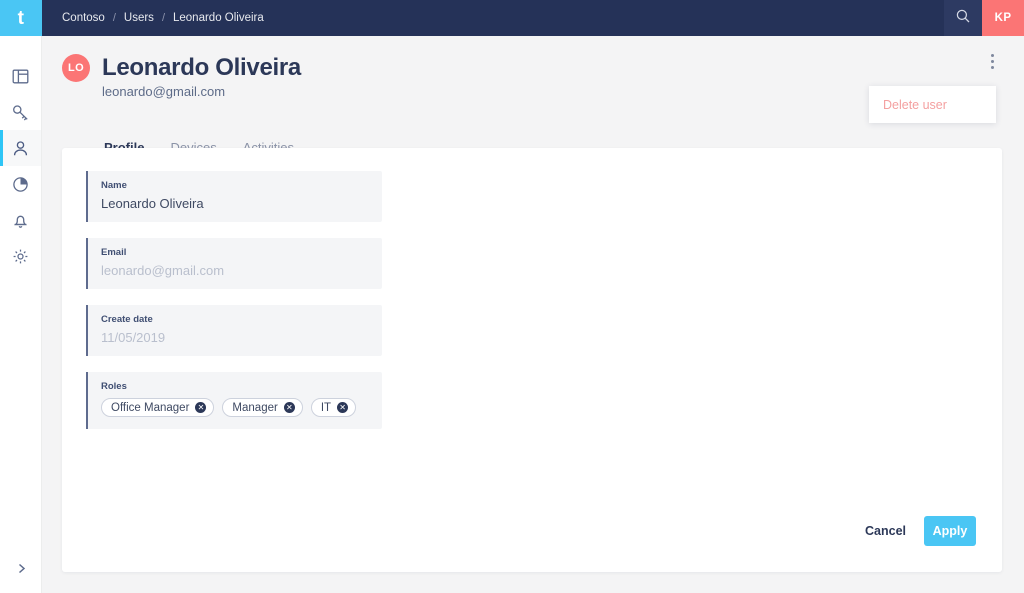 Image resolution: width=1024 pixels, height=593 pixels. I want to click on person-icon, so click(20, 148).